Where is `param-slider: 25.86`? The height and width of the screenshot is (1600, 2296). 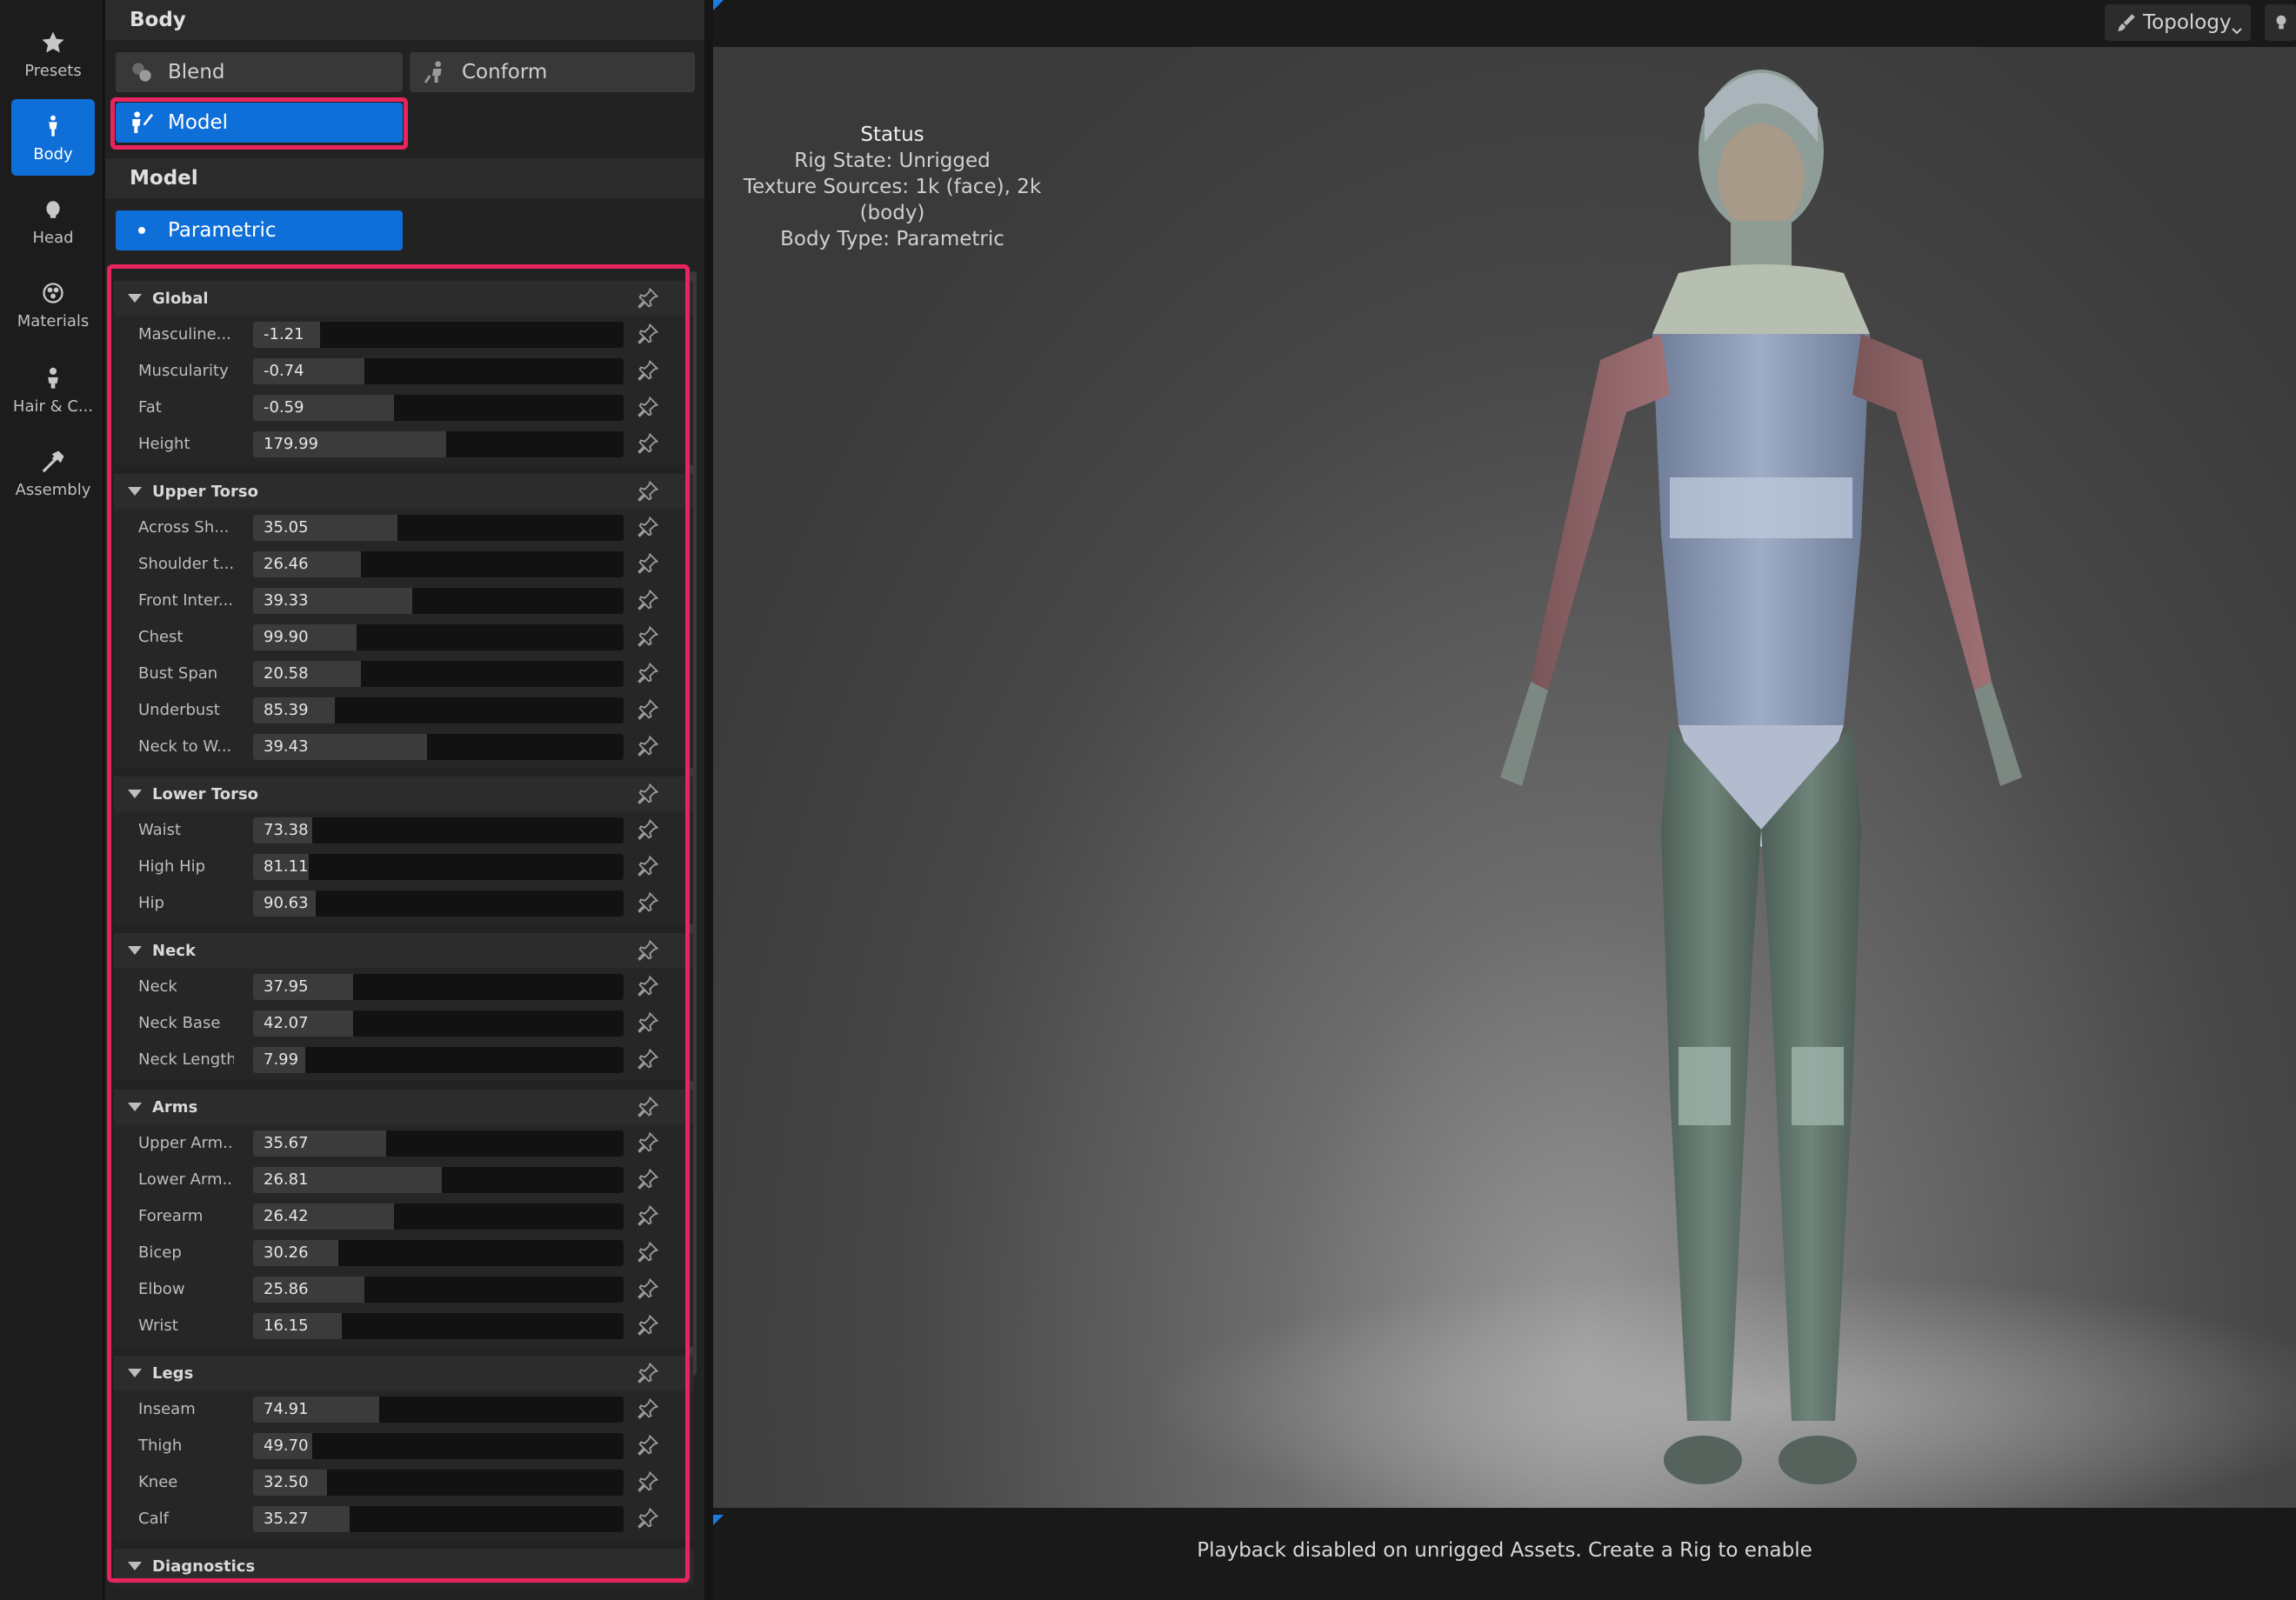
param-slider: 25.86 is located at coordinates (439, 1290).